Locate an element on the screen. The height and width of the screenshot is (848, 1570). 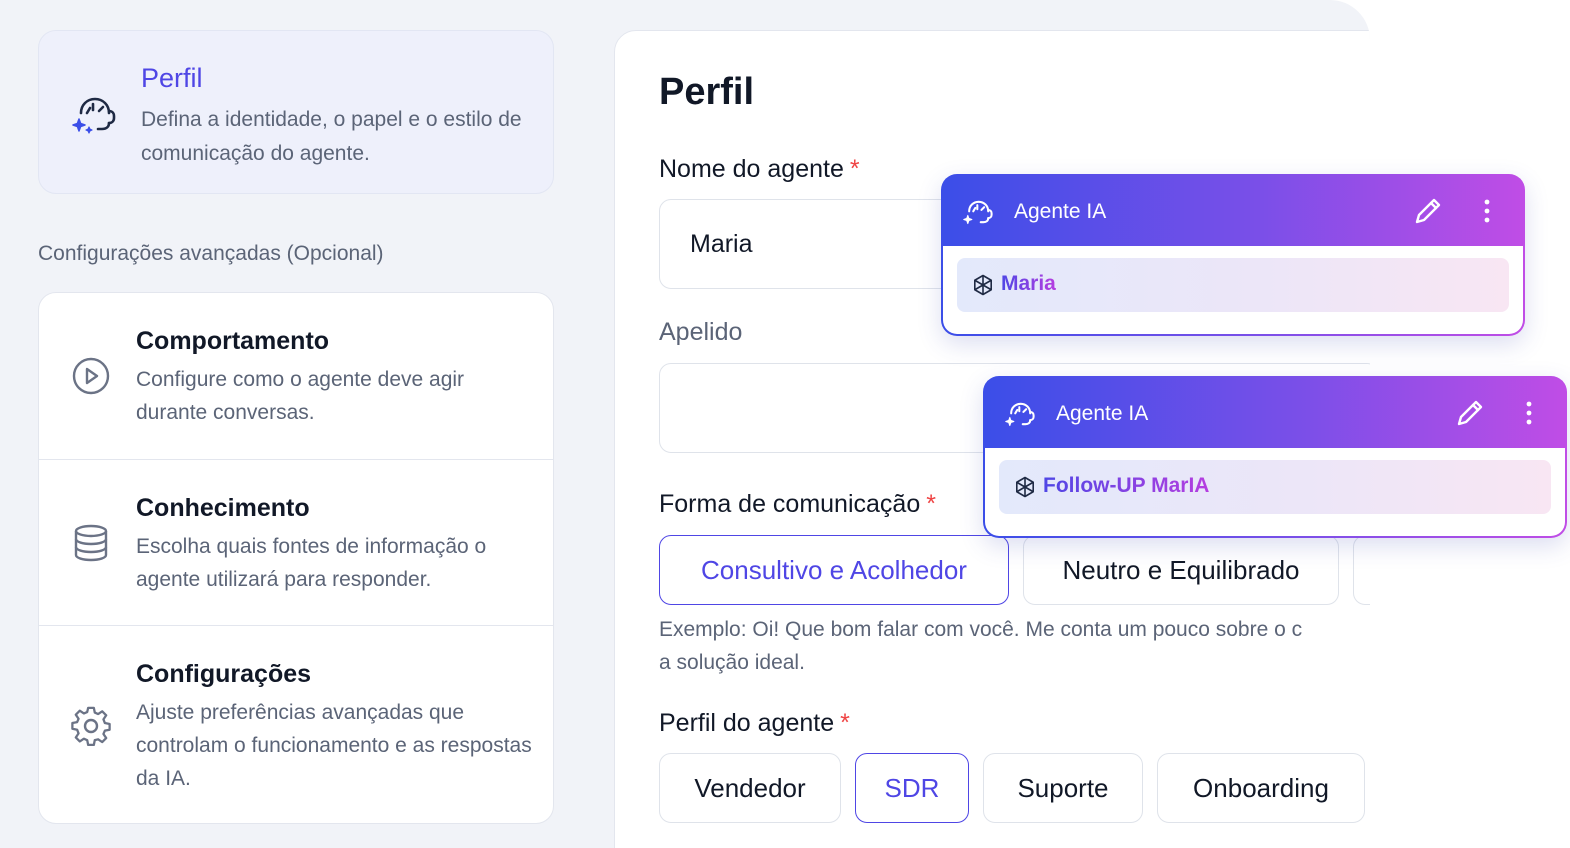
profile-option-sdr: SDR is located at coordinates (912, 788).